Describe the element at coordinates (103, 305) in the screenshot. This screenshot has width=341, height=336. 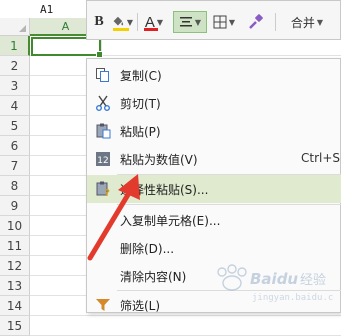
I see `filter-icon` at that location.